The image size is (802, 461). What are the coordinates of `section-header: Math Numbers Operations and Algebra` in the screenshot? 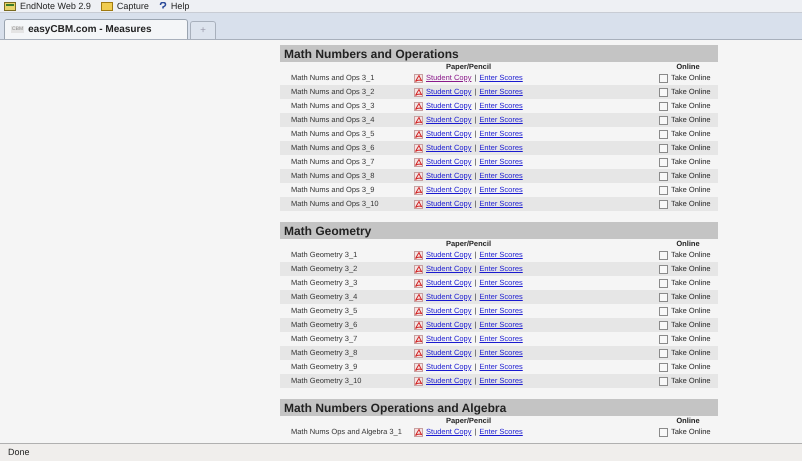 It's located at (499, 407).